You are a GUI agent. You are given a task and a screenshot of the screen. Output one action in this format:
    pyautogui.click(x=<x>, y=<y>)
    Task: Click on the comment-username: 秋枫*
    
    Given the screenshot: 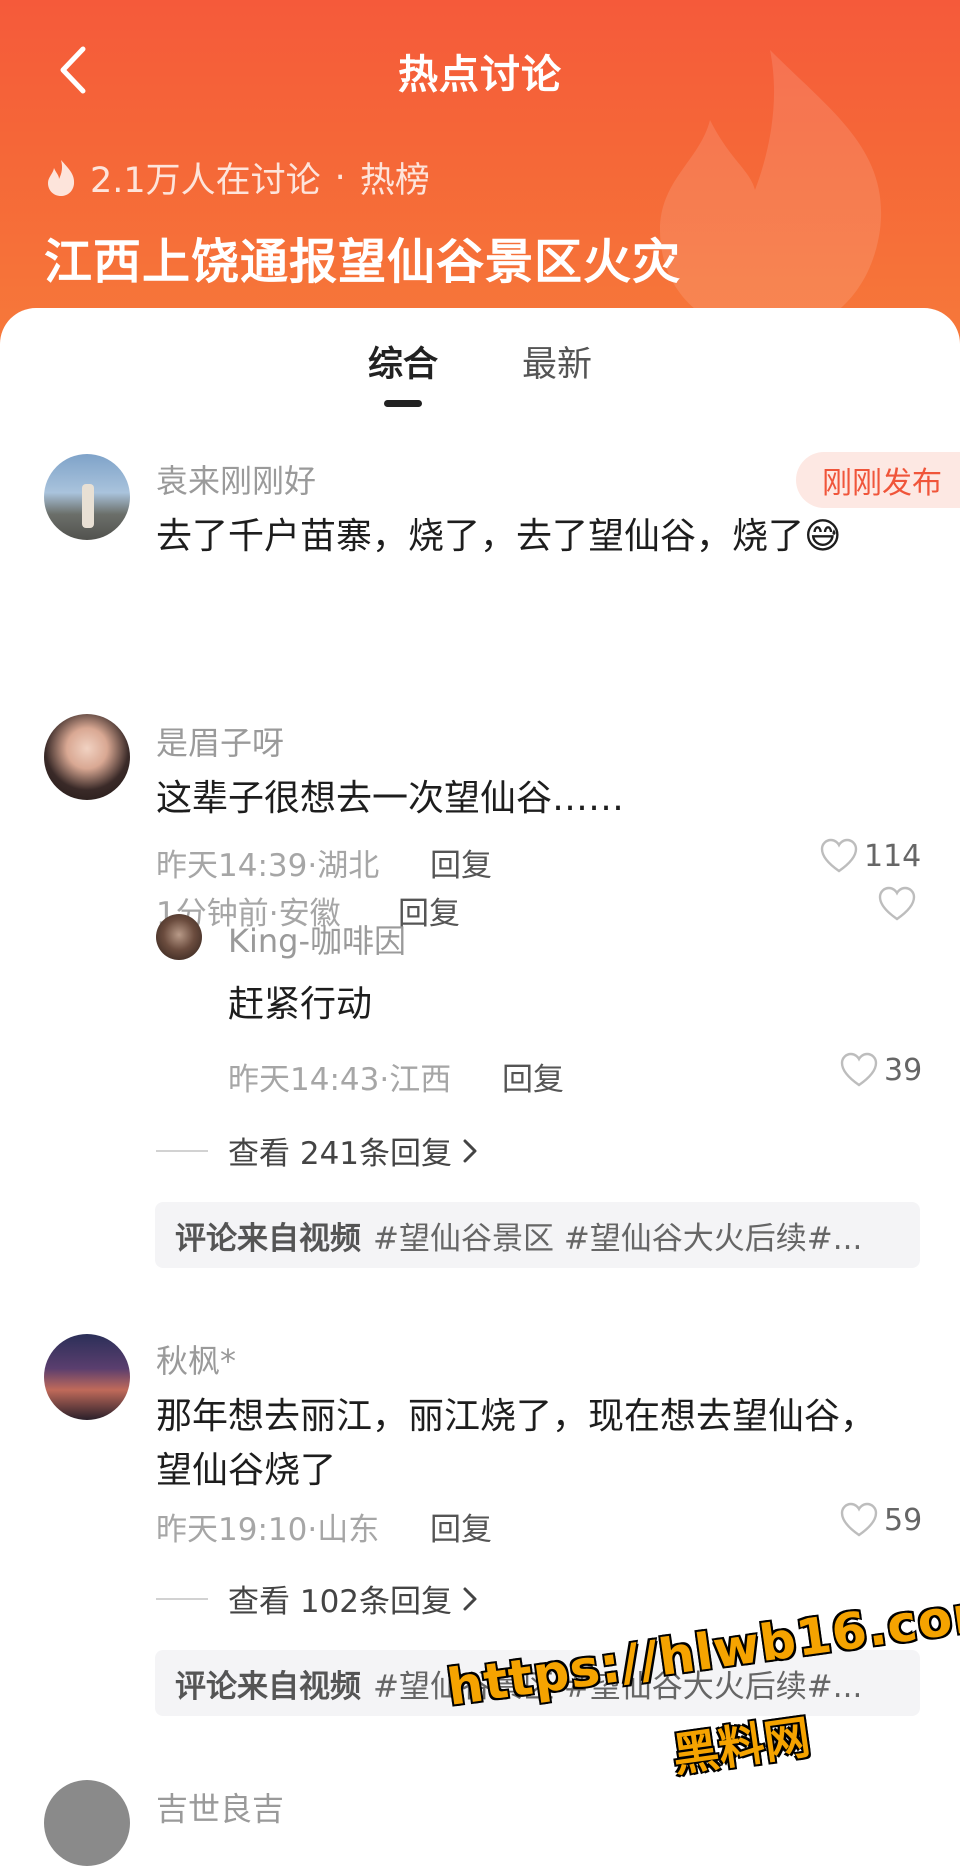 What is the action you would take?
    pyautogui.click(x=196, y=1359)
    